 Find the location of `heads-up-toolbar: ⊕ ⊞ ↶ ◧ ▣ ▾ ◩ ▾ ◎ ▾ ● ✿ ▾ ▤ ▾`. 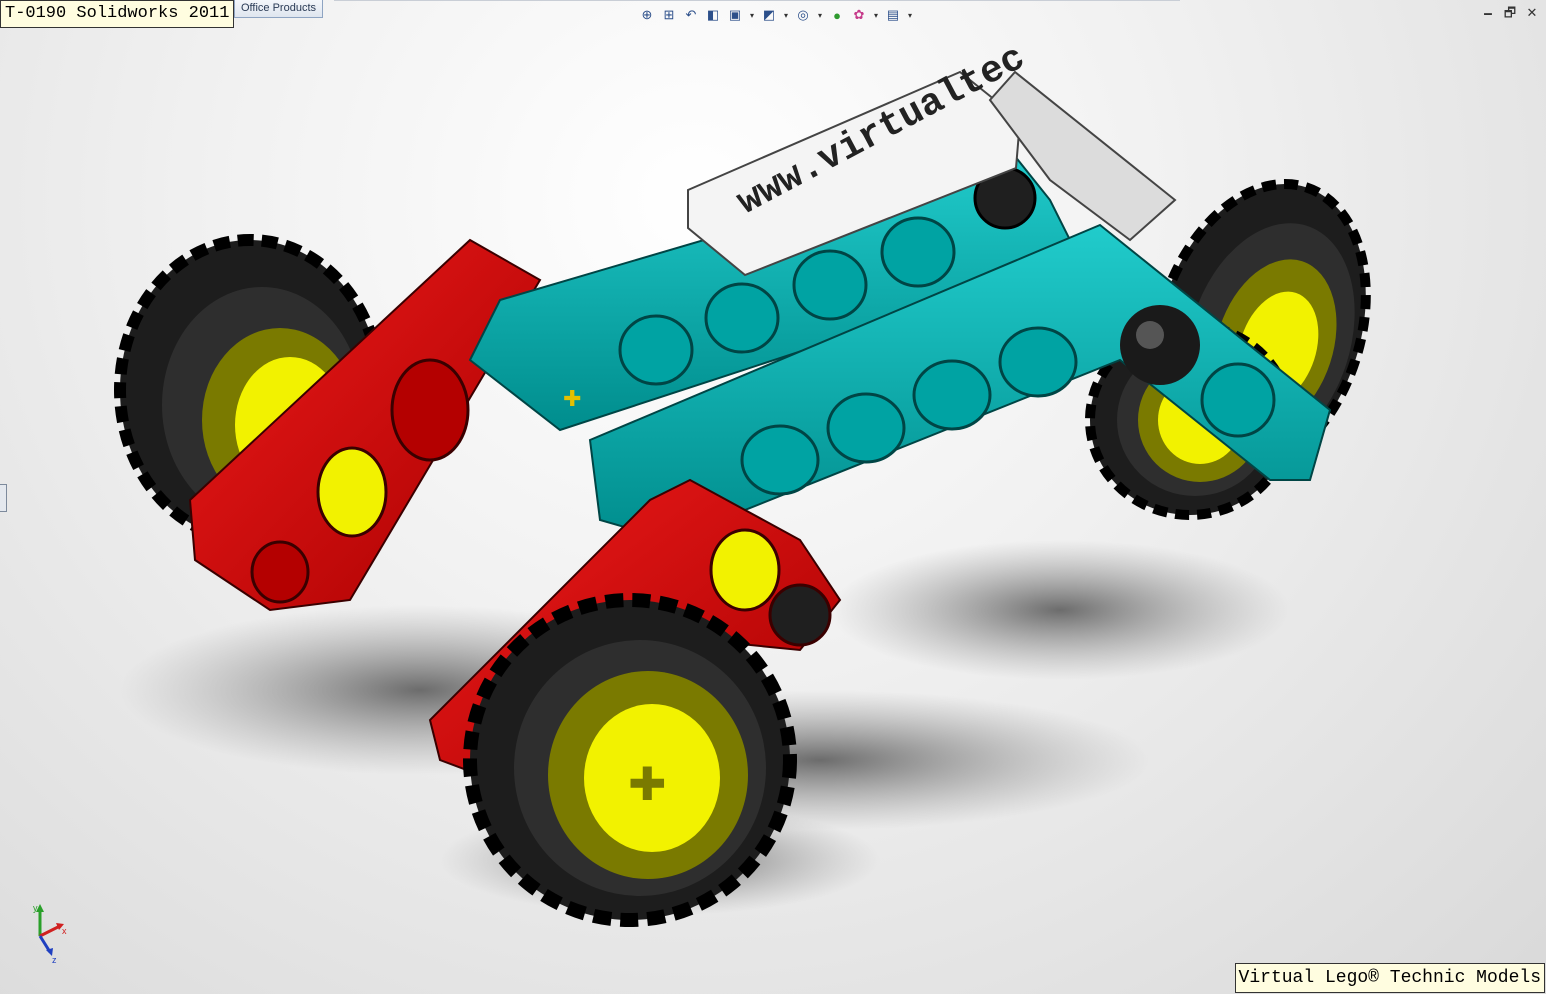

heads-up-toolbar: ⊕ ⊞ ↶ ◧ ▣ ▾ ◩ ▾ ◎ ▾ ● ✿ ▾ ▤ ▾ is located at coordinates (776, 15).